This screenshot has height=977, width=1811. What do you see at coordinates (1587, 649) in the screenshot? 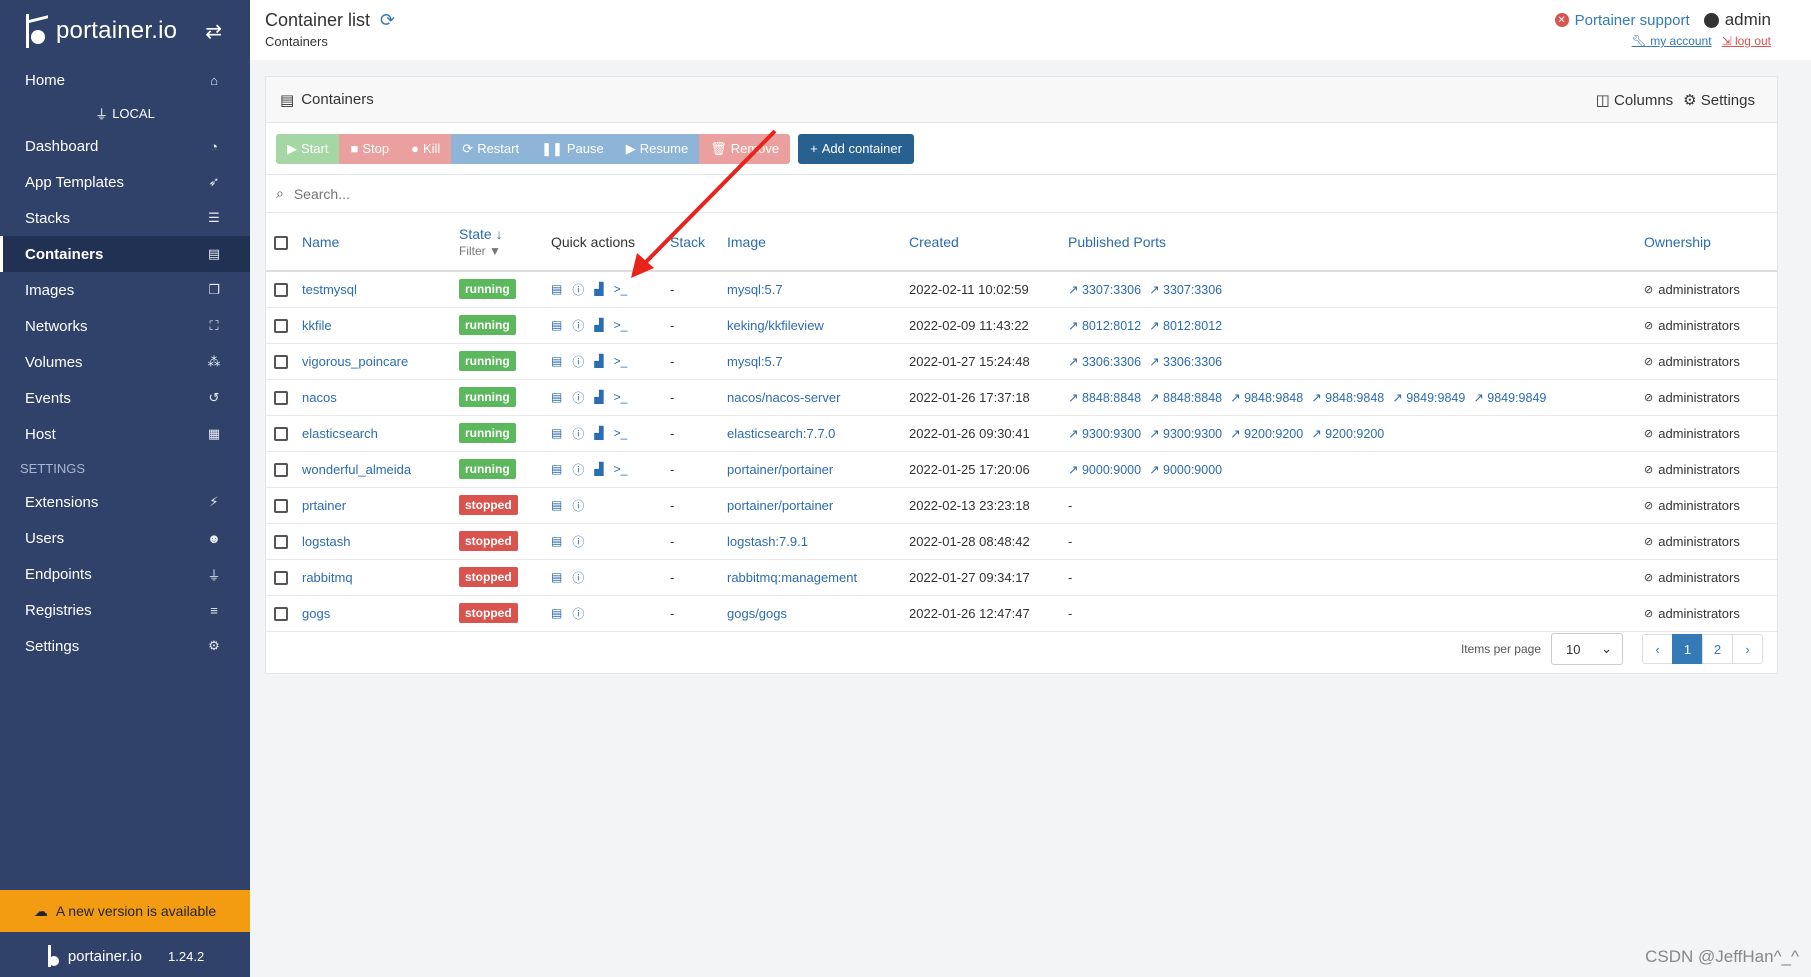
I see `items-per-page-select: 10 ⌄` at bounding box center [1587, 649].